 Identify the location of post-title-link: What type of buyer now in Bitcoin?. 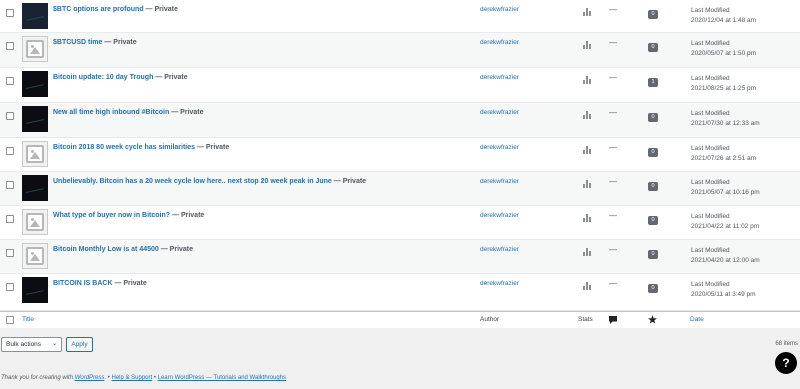
(111, 215).